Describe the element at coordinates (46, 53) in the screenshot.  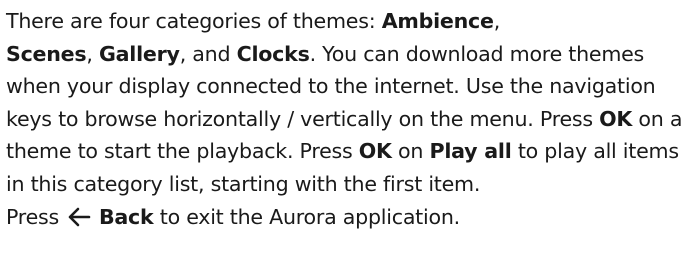
I see `keyword-scenes: Scenes` at that location.